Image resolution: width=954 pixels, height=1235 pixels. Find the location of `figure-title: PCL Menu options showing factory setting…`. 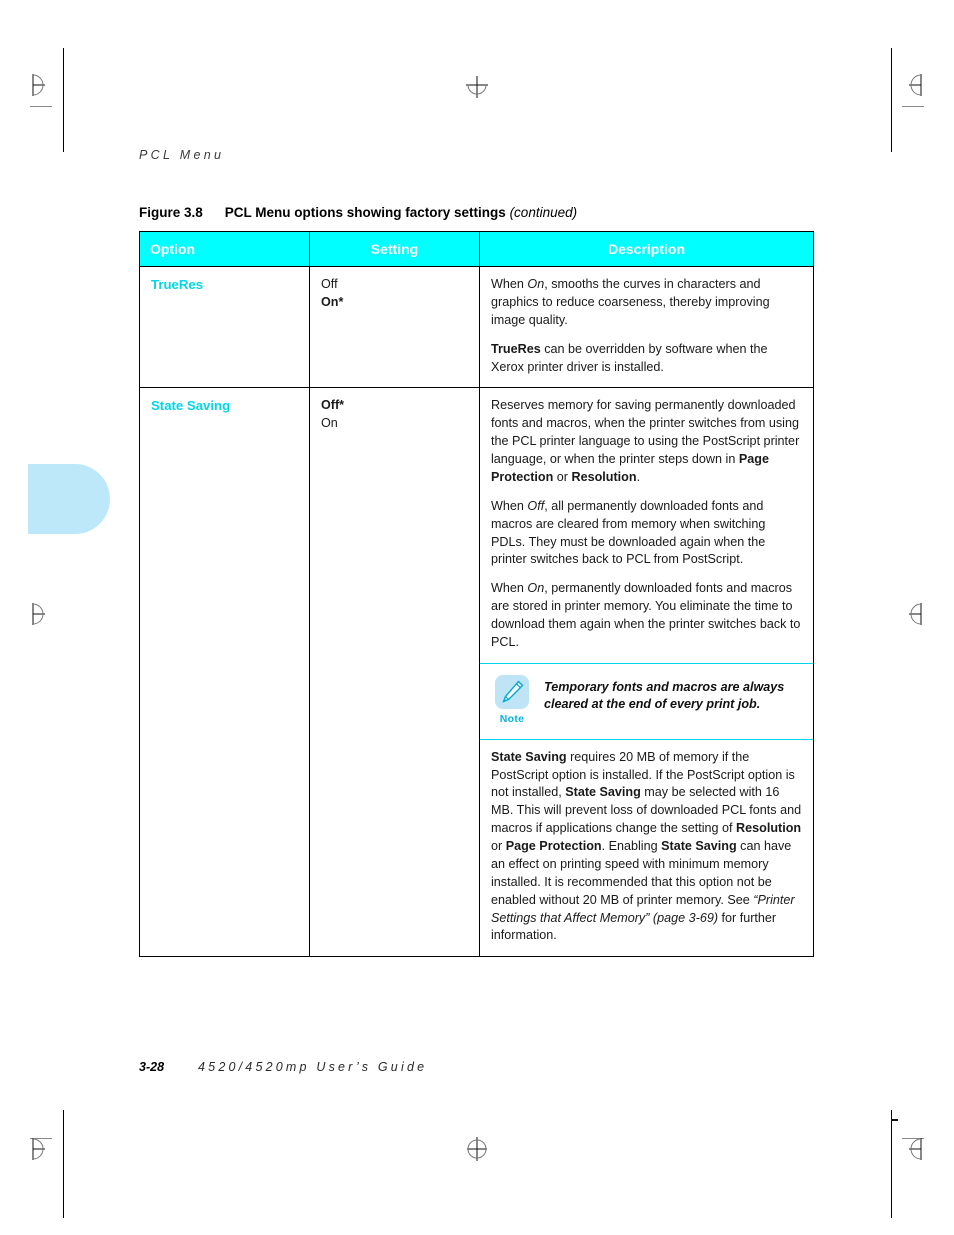

figure-title: PCL Menu options showing factory setting… is located at coordinates (365, 212).